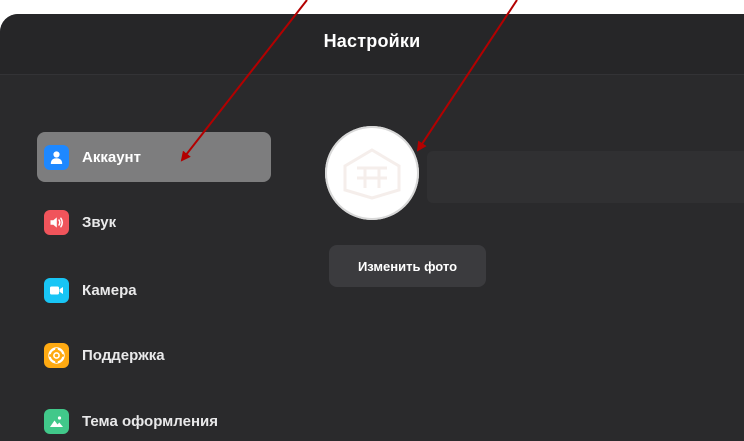 The image size is (744, 441). What do you see at coordinates (56, 421) in the screenshot?
I see `image-icon` at bounding box center [56, 421].